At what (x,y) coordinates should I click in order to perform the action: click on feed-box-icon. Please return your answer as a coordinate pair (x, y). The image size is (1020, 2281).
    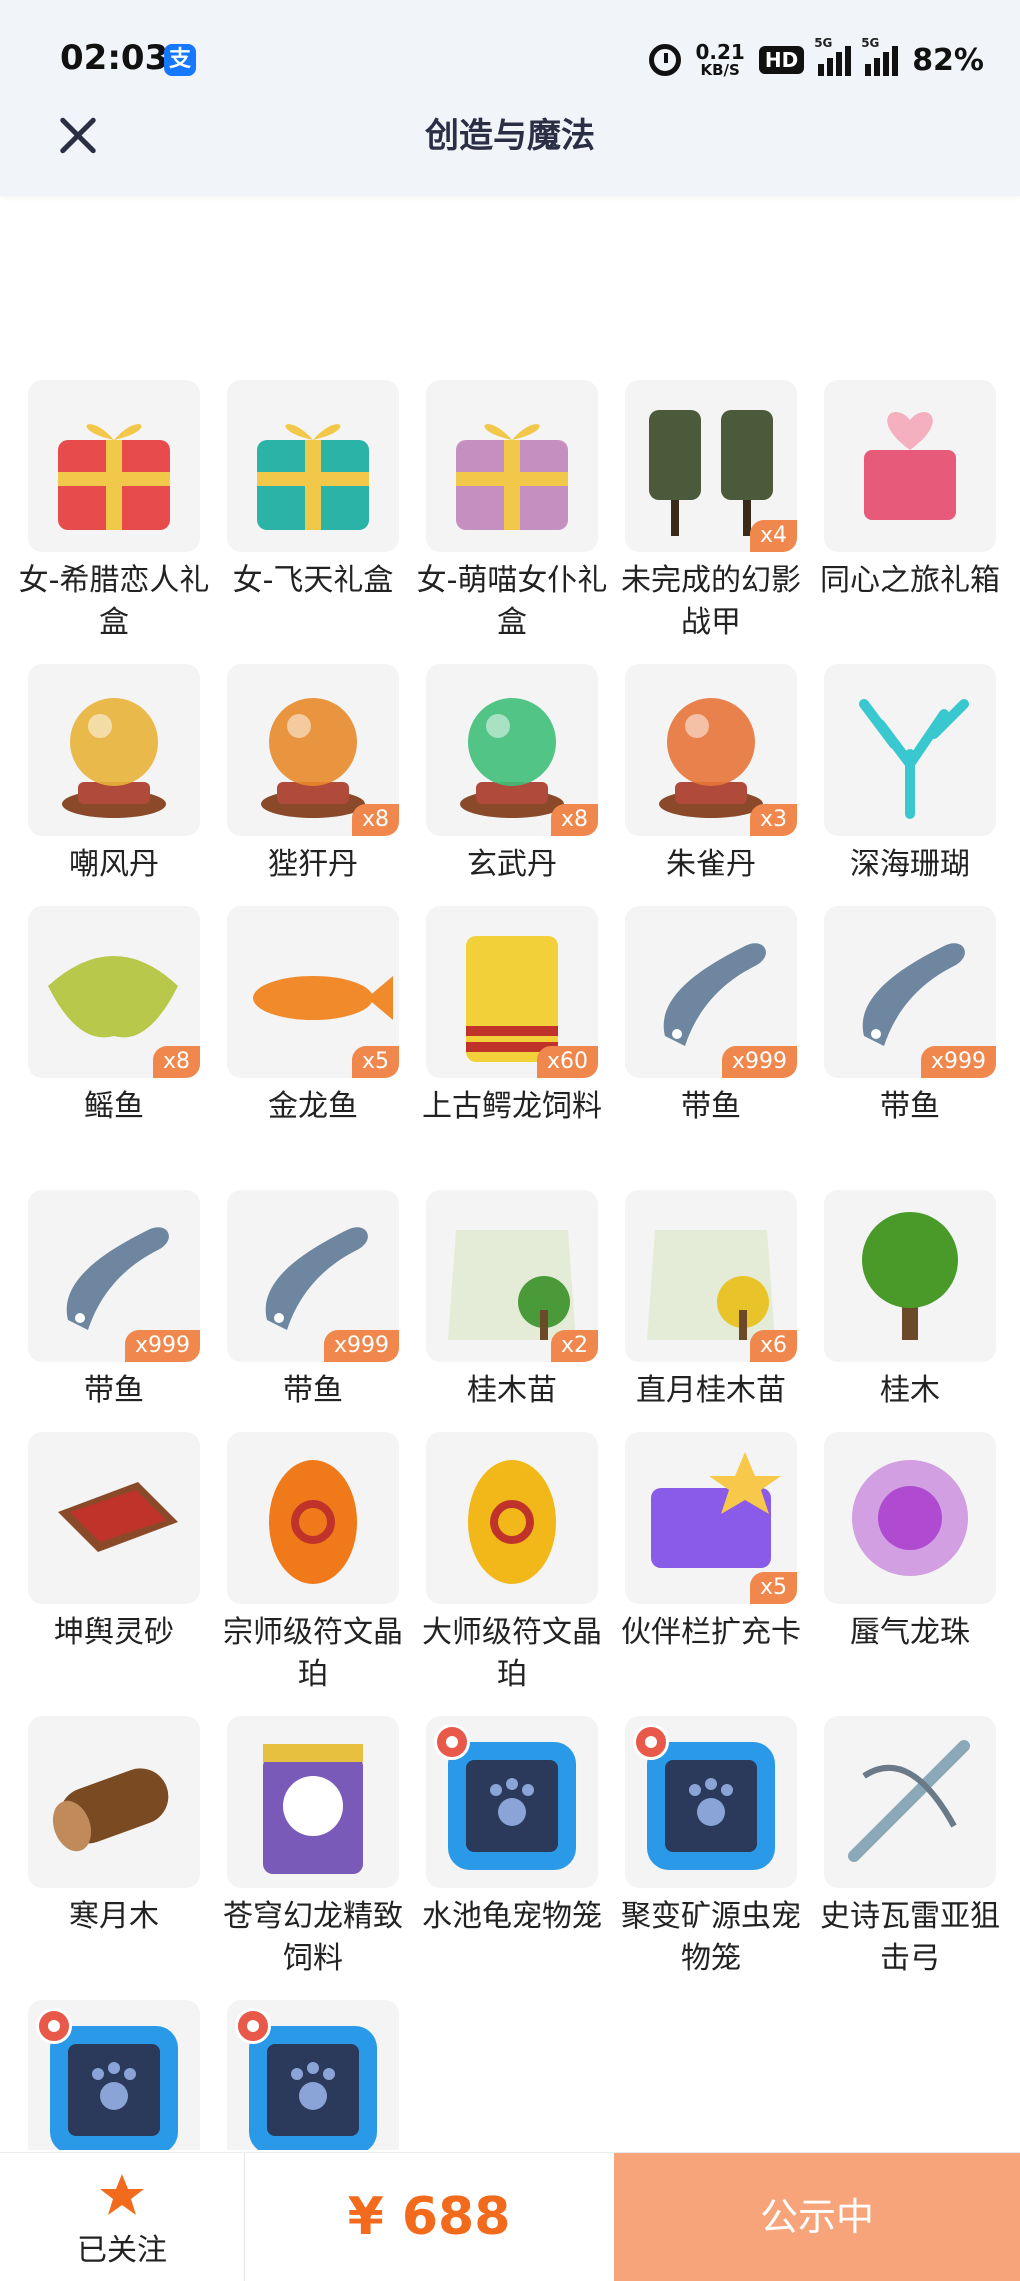
    Looking at the image, I should click on (313, 1809).